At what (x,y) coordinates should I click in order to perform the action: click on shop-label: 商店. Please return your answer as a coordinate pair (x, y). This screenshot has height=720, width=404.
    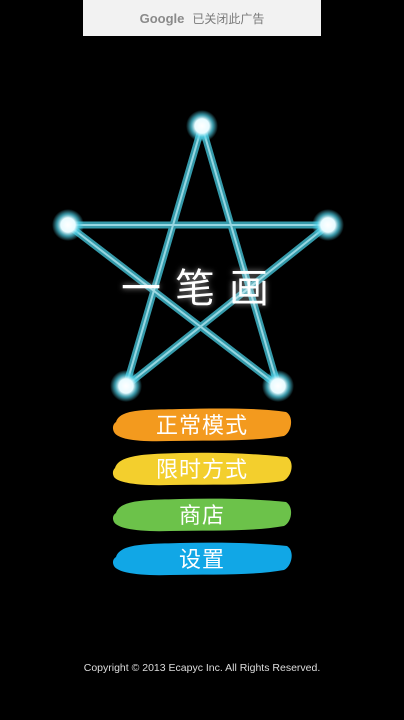
    Looking at the image, I should click on (201, 516).